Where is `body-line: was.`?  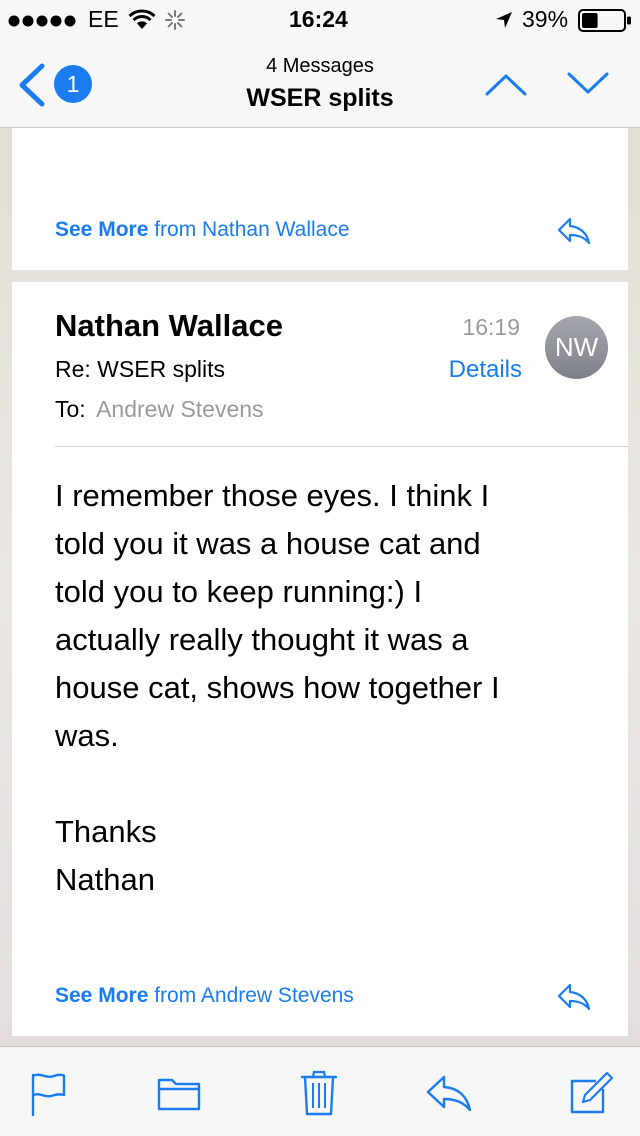
body-line: was. is located at coordinates (87, 735).